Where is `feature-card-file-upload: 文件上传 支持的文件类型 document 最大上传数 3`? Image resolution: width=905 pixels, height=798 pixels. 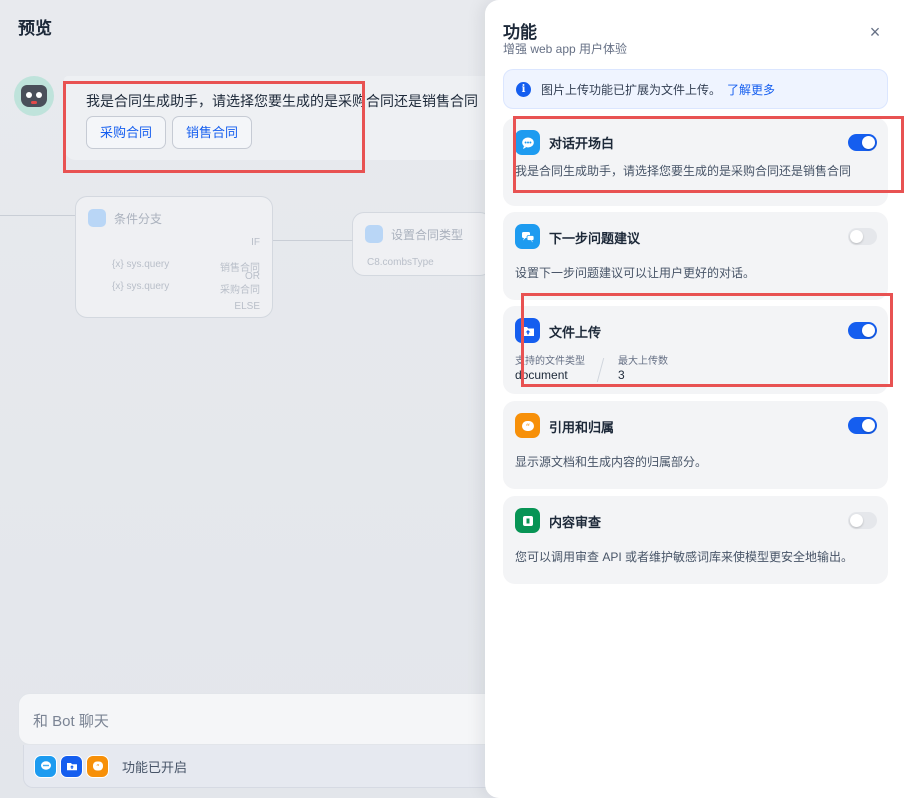 feature-card-file-upload: 文件上传 支持的文件类型 document 最大上传数 3 is located at coordinates (695, 350).